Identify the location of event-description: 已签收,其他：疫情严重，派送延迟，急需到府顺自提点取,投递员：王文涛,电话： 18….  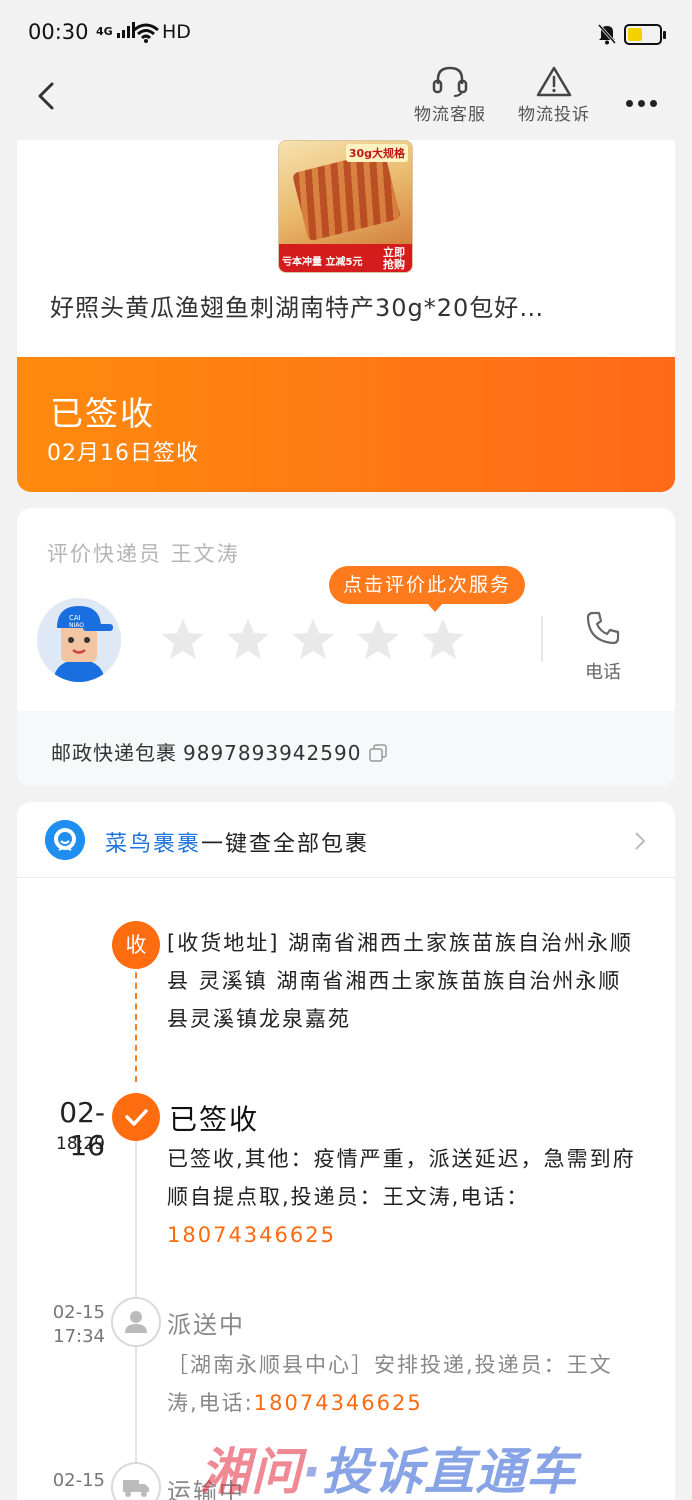
(402, 1197).